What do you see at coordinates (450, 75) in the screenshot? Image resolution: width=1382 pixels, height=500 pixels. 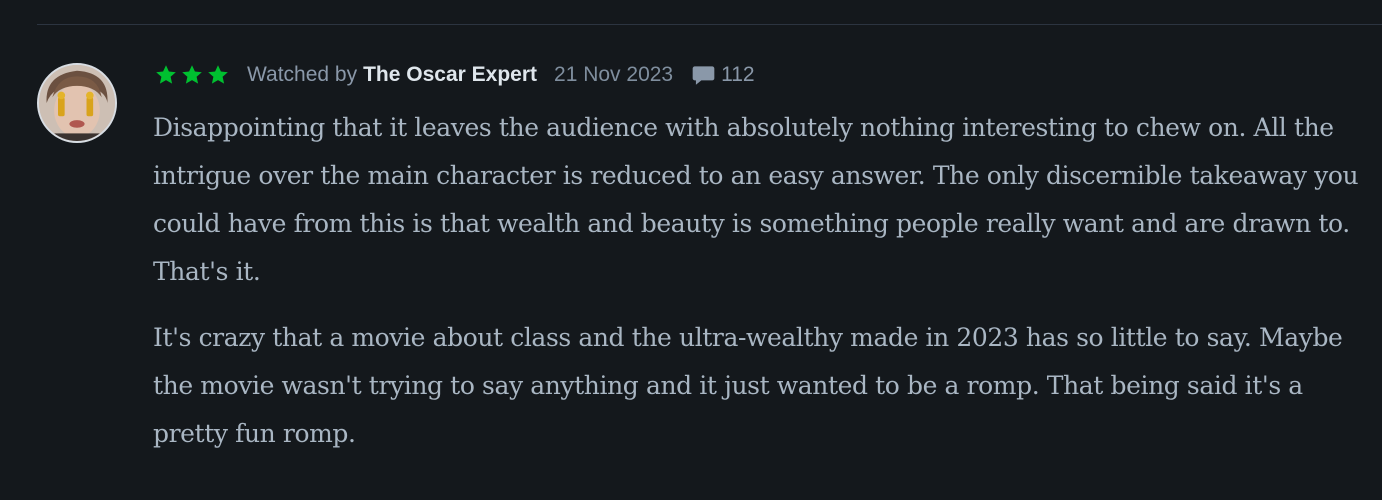 I see `reviewer-name-link: The Oscar Expert` at bounding box center [450, 75].